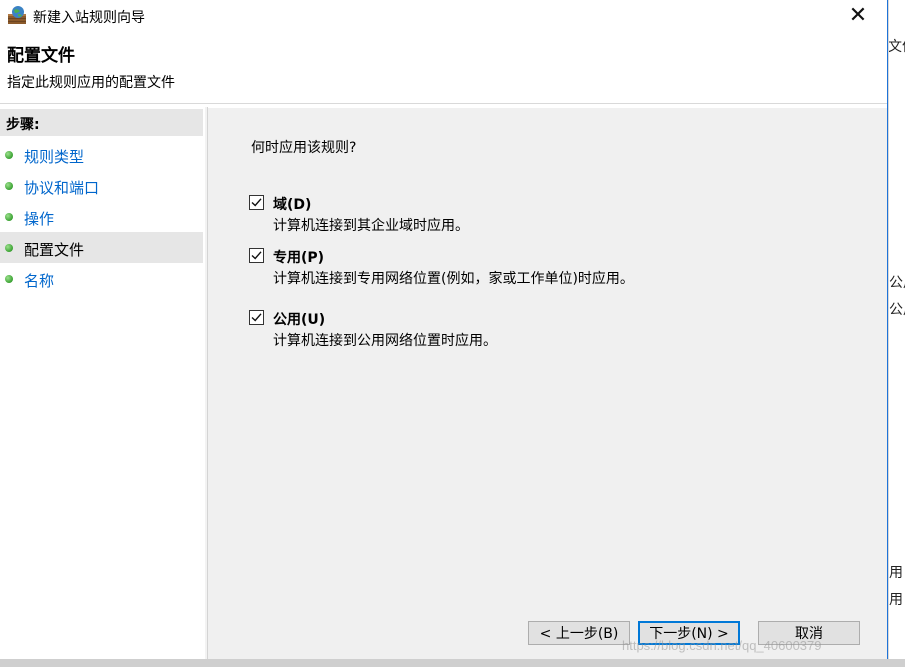 This screenshot has height=667, width=905. What do you see at coordinates (385, 341) in the screenshot?
I see `option-description: 计算机连接到公用网络位置时应用。` at bounding box center [385, 341].